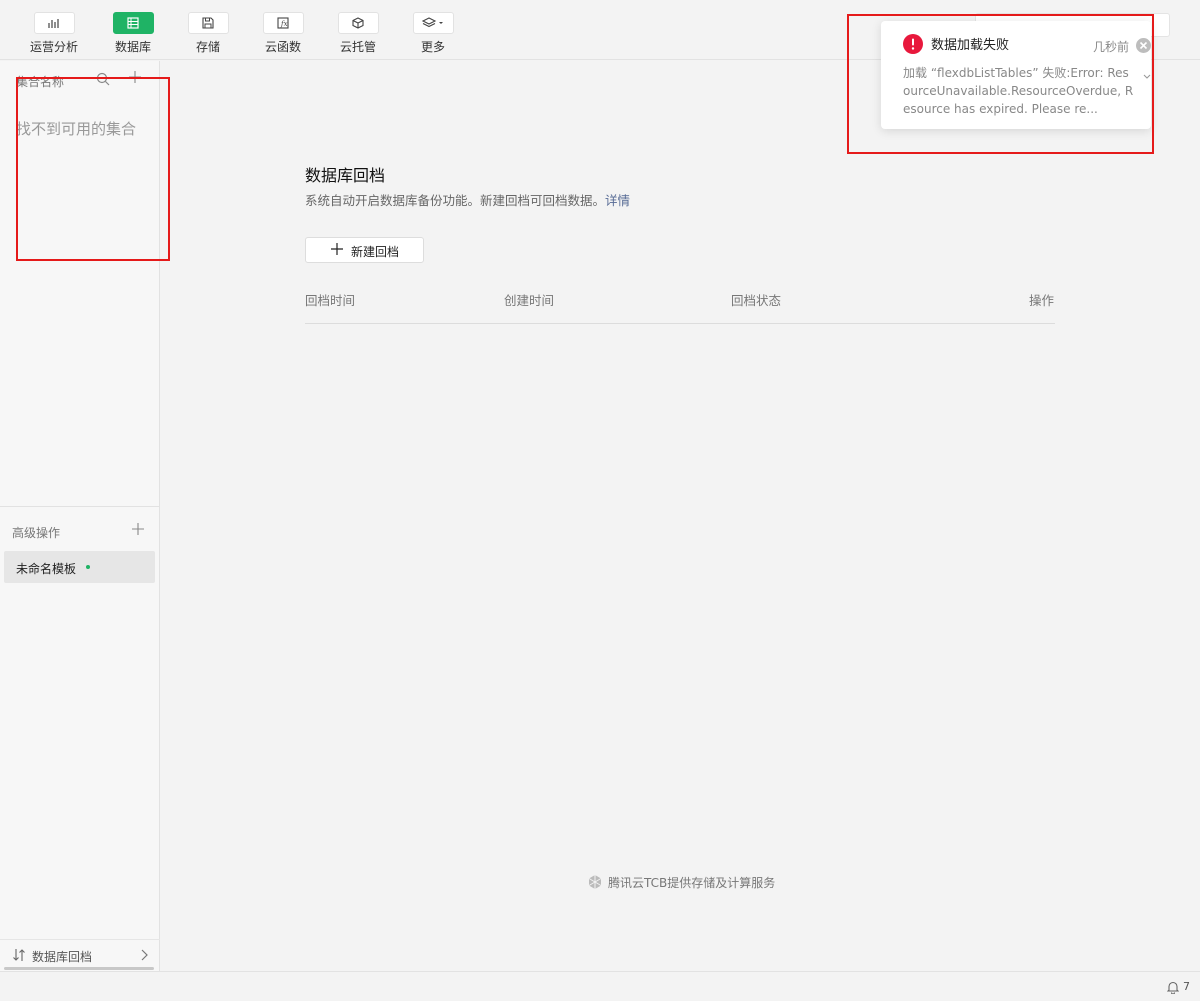  What do you see at coordinates (282, 47) in the screenshot?
I see `toolbar-functions-label: 云函数` at bounding box center [282, 47].